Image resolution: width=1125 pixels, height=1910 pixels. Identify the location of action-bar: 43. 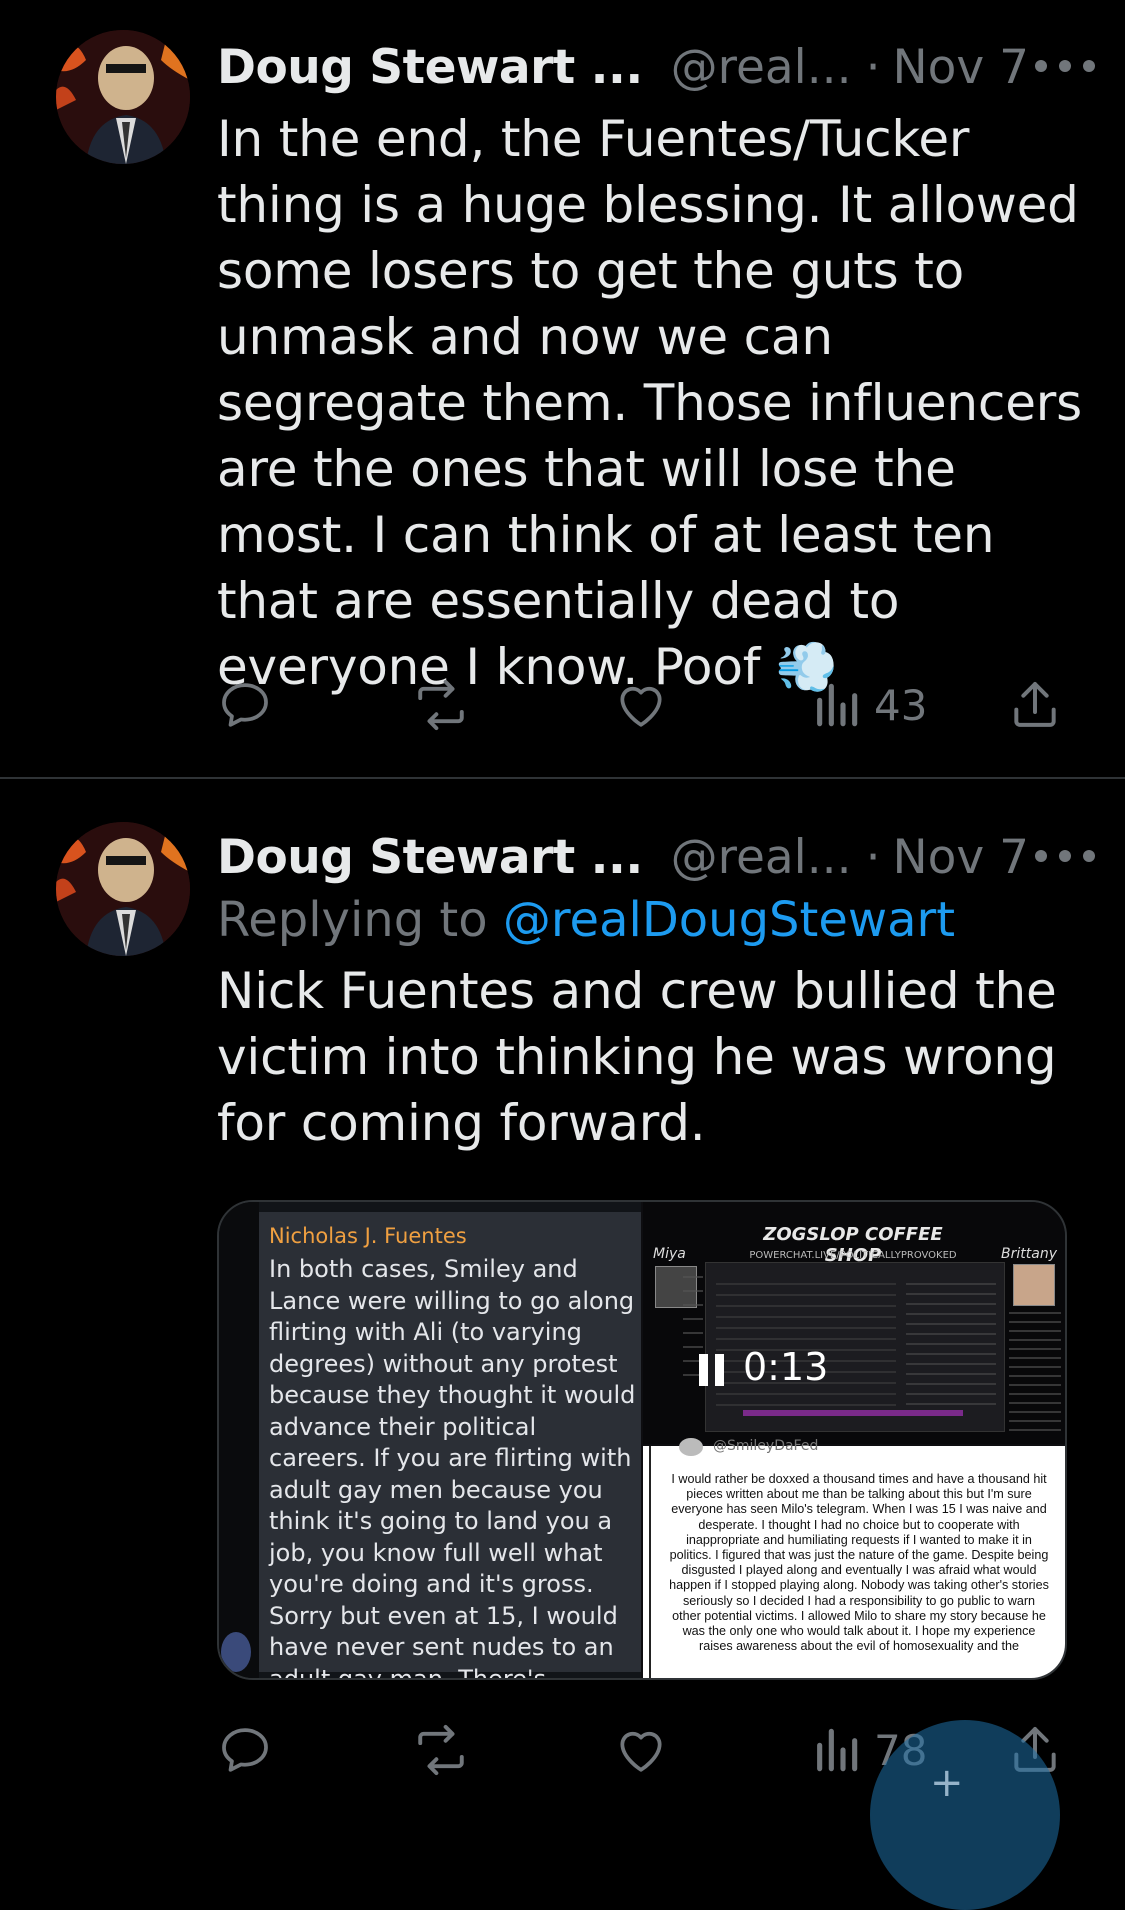
(651, 705).